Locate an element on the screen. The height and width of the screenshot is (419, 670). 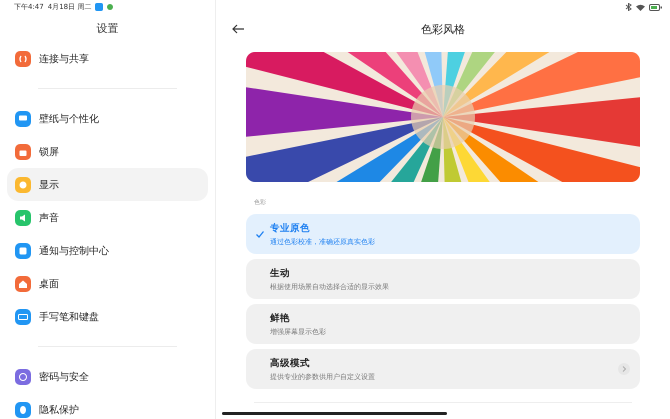
sidebar-item: 密码与安全 is located at coordinates (107, 376).